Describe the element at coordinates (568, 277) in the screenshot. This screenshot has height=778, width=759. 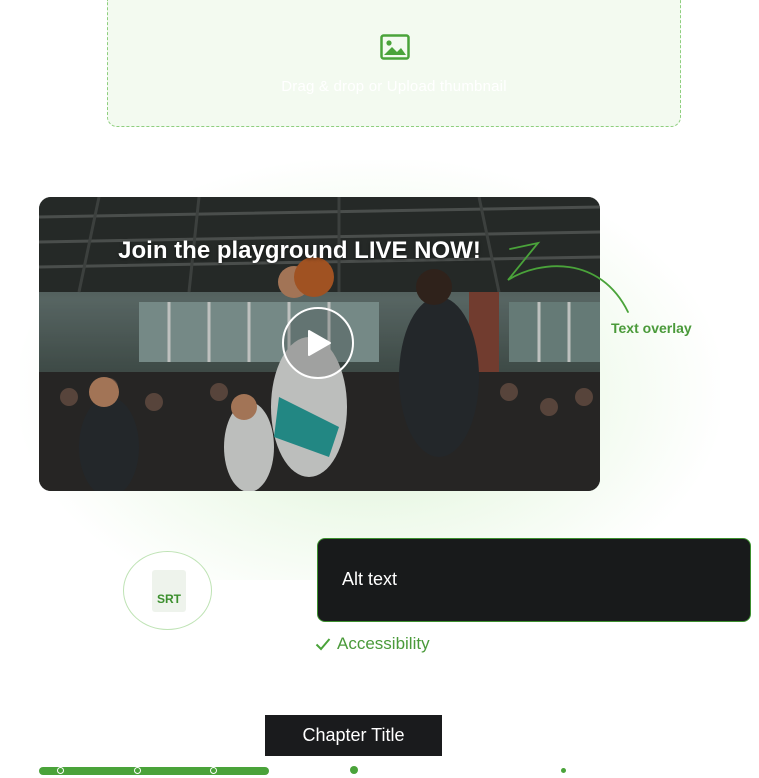
I see `annotation-arrow` at that location.